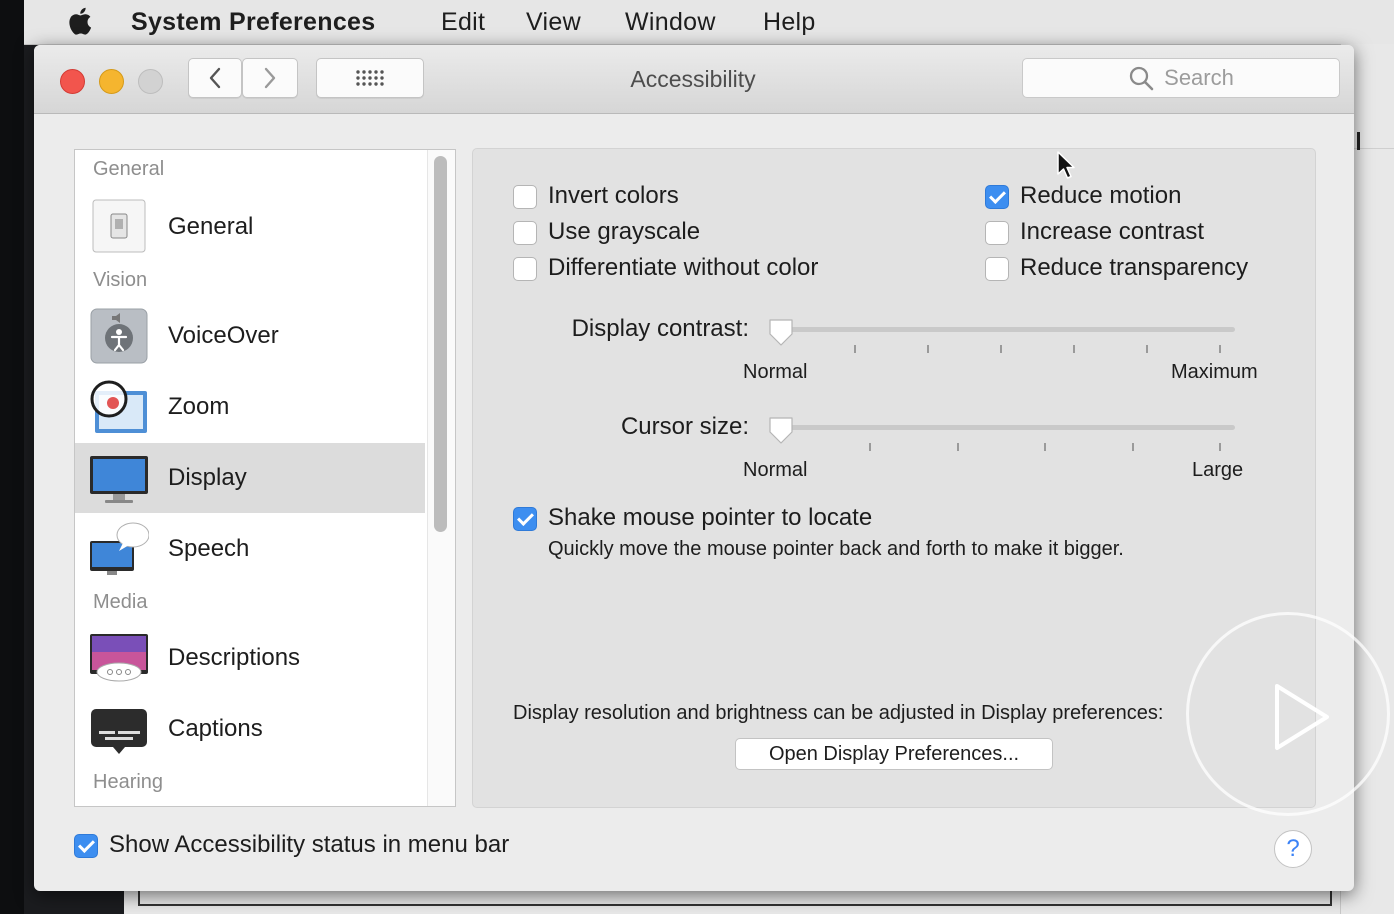  Describe the element at coordinates (781, 430) in the screenshot. I see `cursor-size-slider-knob` at that location.